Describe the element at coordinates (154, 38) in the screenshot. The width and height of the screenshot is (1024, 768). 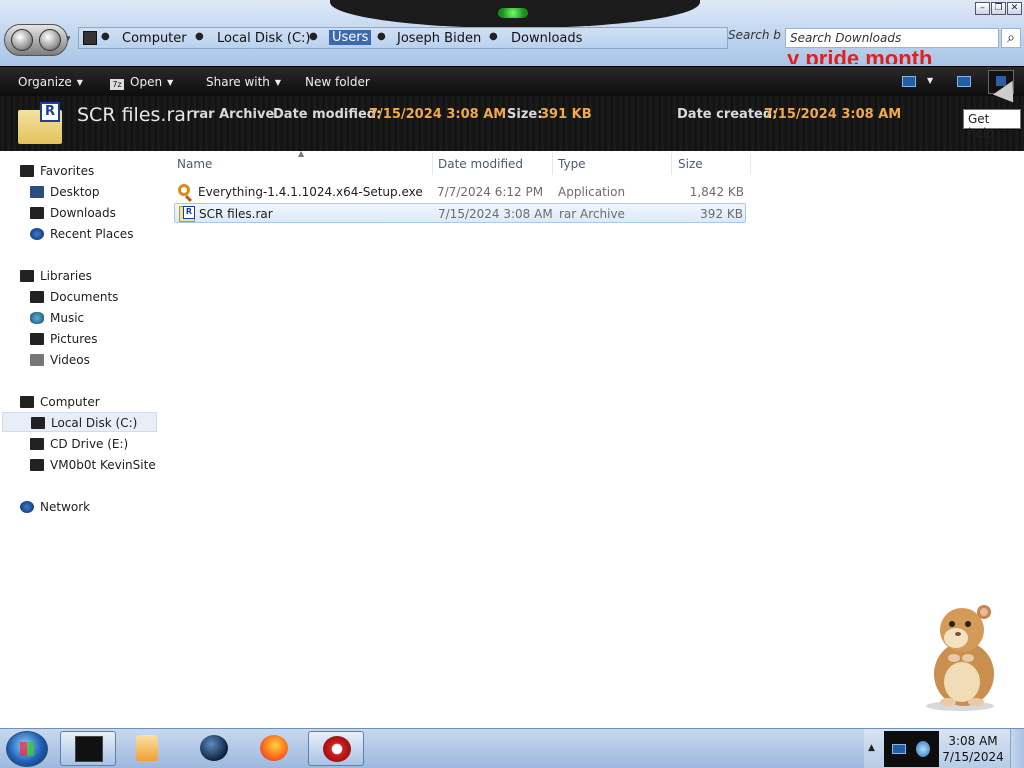
I see `breadcrumb-computer: Computer` at that location.